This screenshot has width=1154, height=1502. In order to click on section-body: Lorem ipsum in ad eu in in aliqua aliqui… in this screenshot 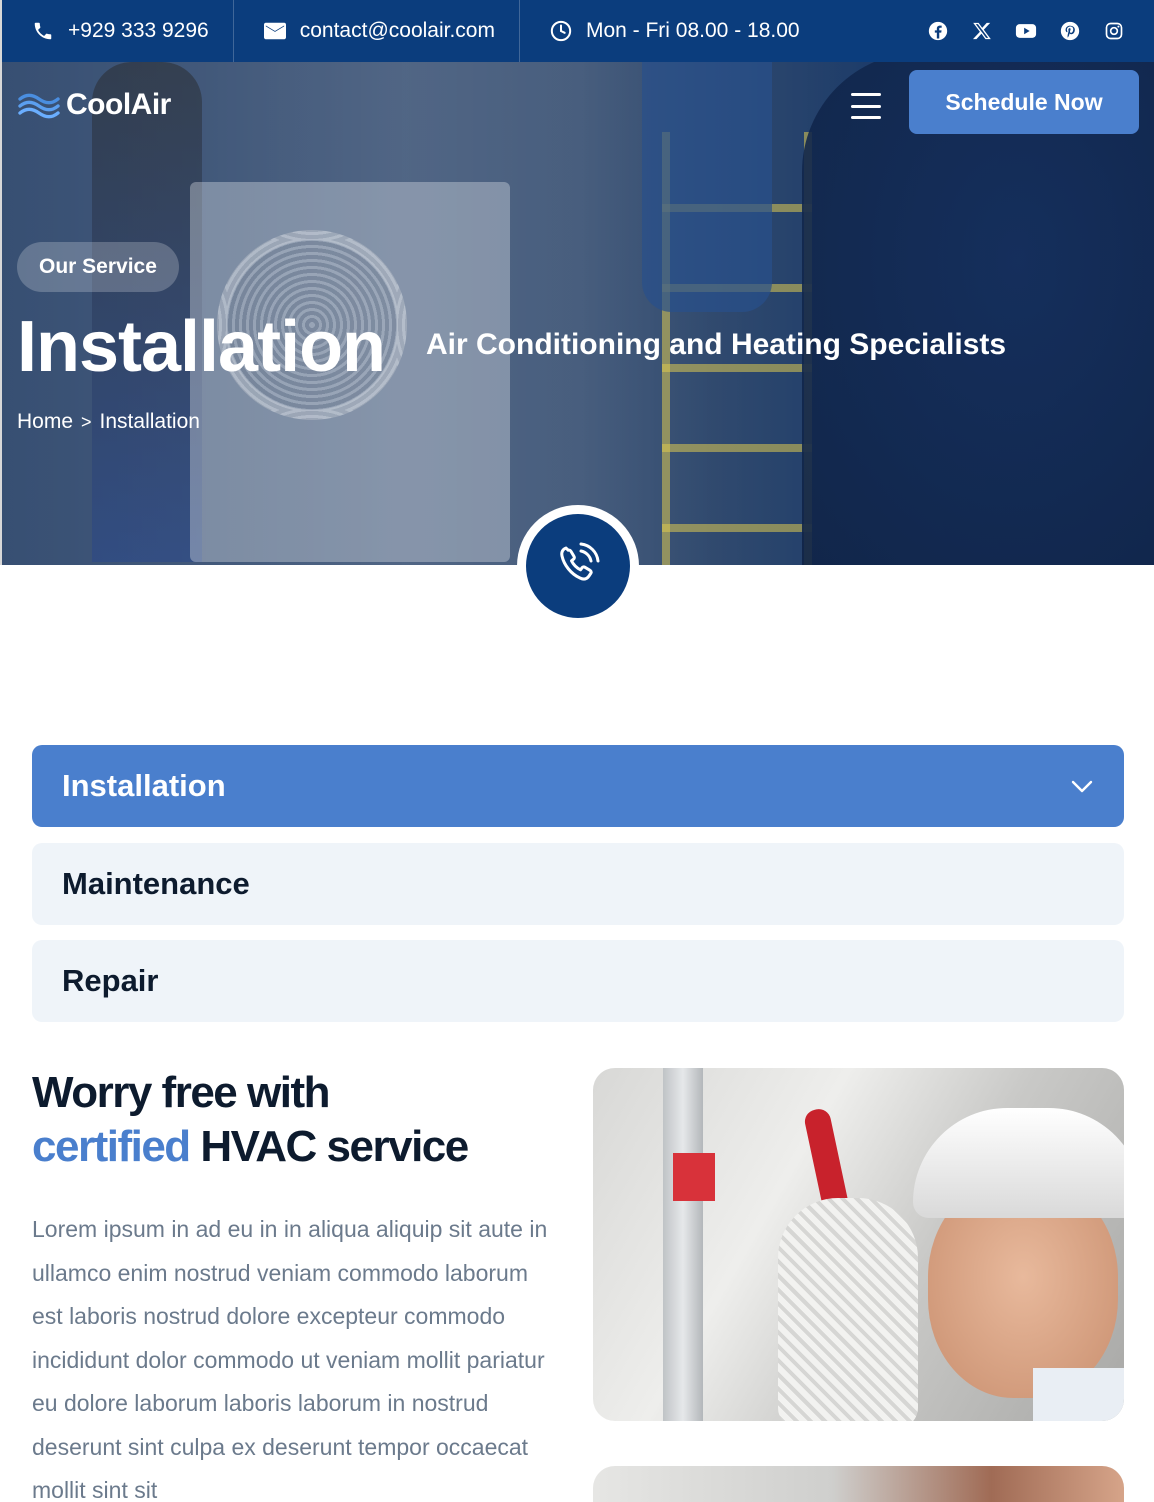, I will do `click(290, 1359)`.